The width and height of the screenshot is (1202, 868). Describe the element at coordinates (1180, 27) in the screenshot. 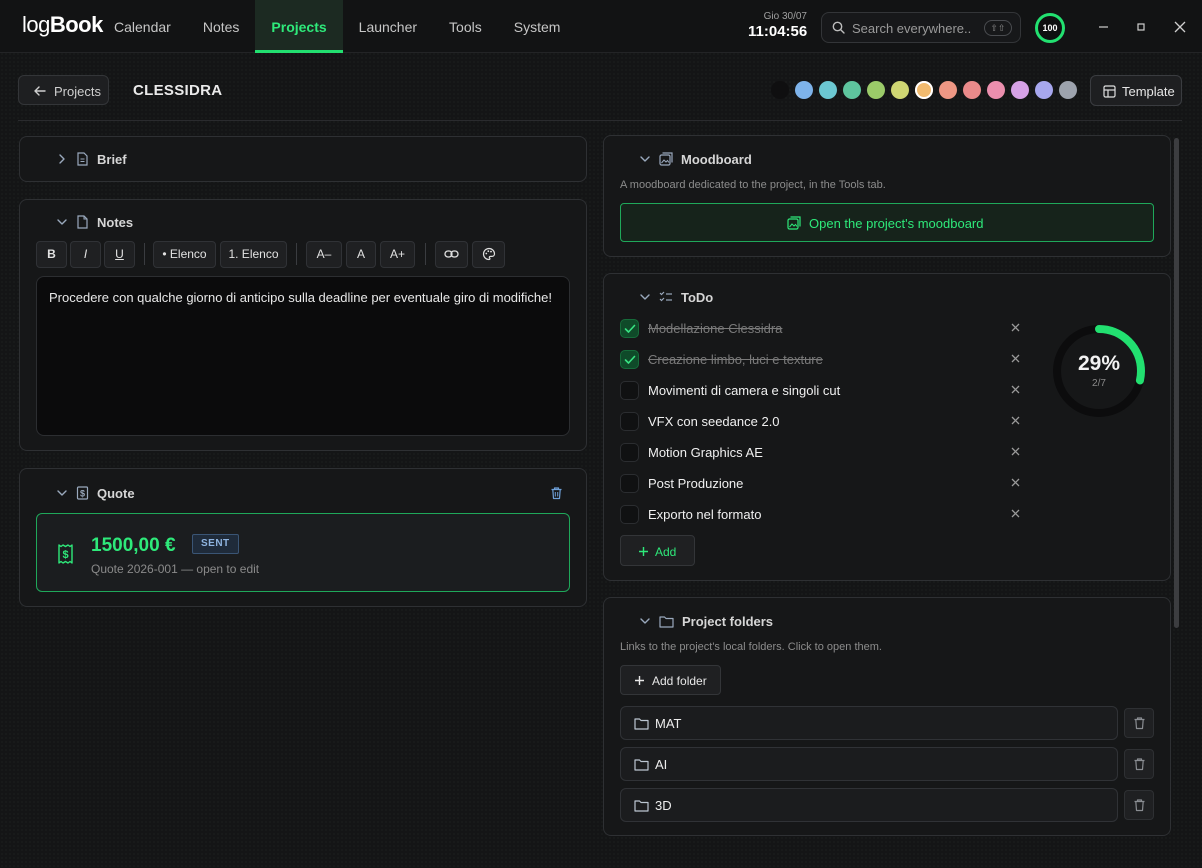

I see `close-icon` at that location.